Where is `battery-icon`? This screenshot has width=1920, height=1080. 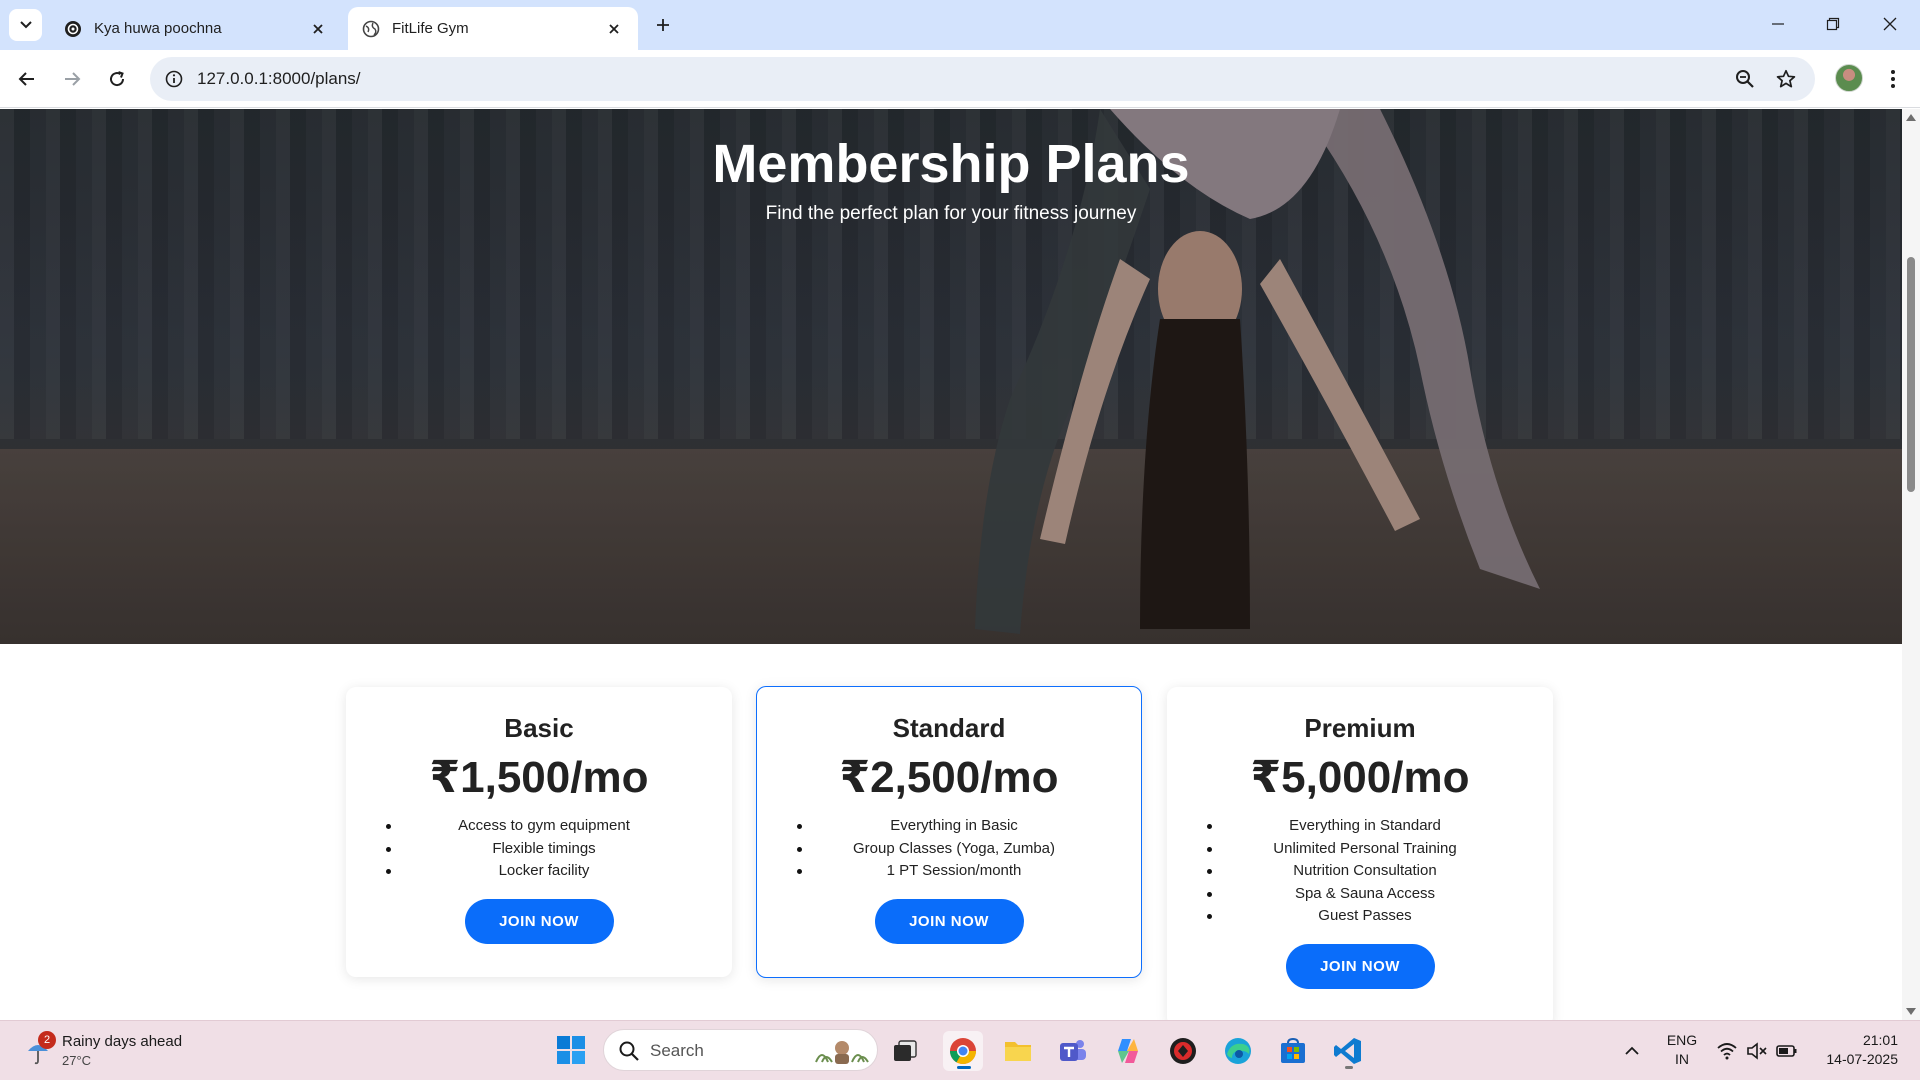
battery-icon is located at coordinates (1787, 1051).